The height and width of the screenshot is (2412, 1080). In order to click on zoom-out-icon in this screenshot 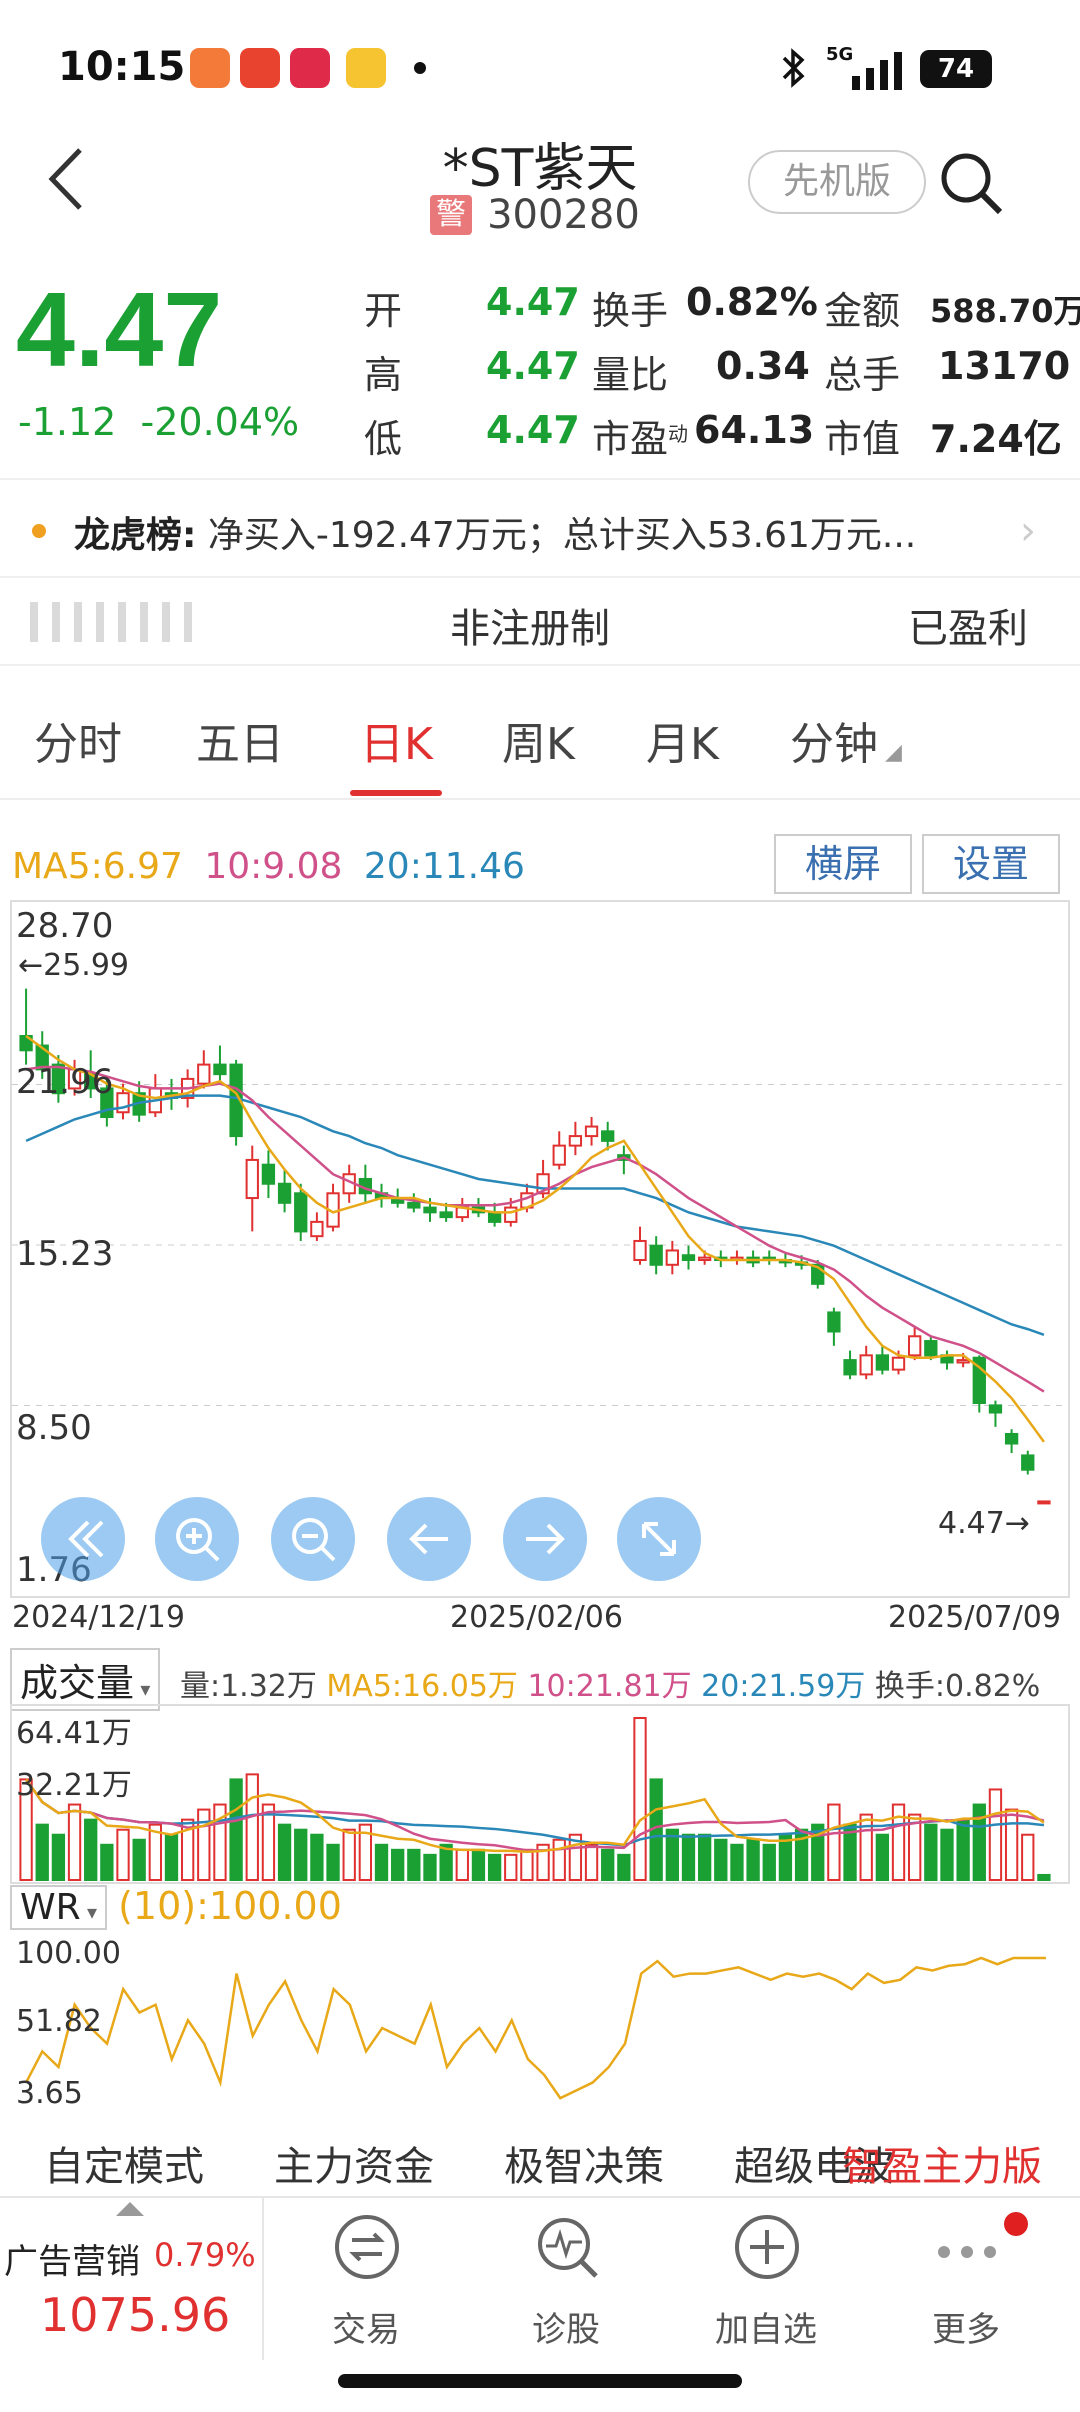, I will do `click(313, 1539)`.